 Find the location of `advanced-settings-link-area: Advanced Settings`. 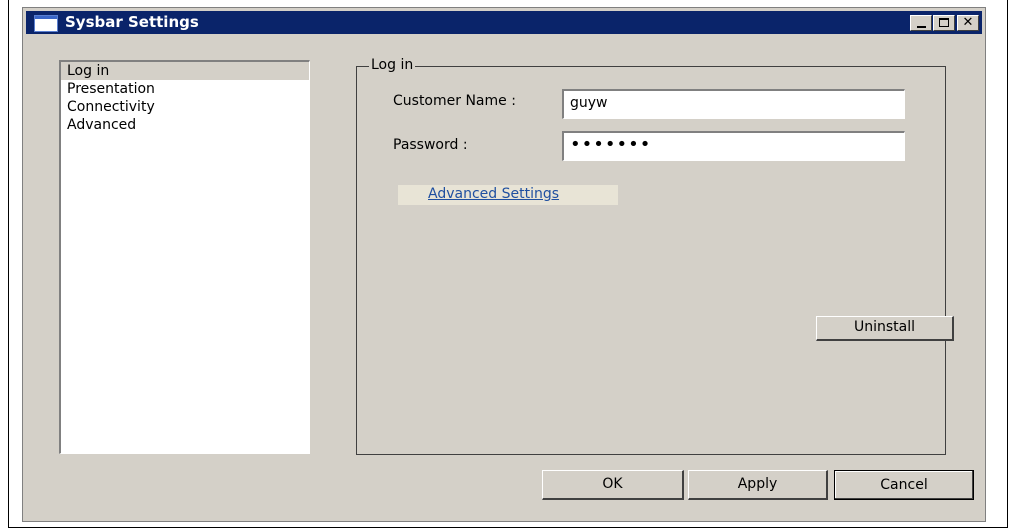

advanced-settings-link-area: Advanced Settings is located at coordinates (508, 195).